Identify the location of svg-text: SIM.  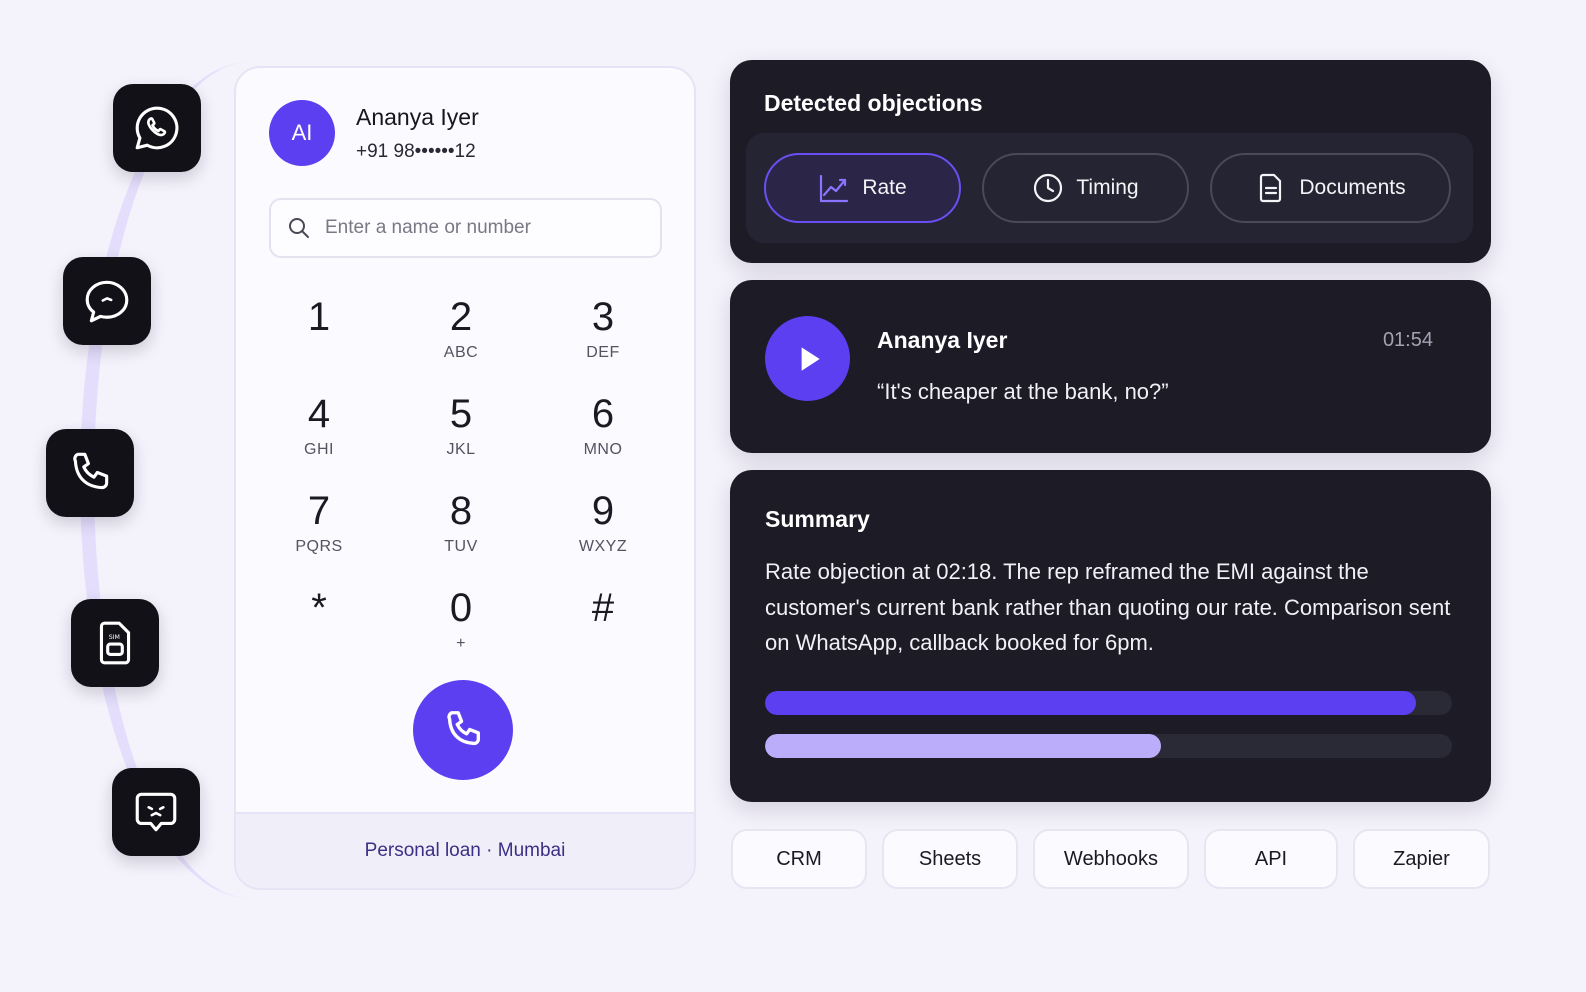
(114, 637).